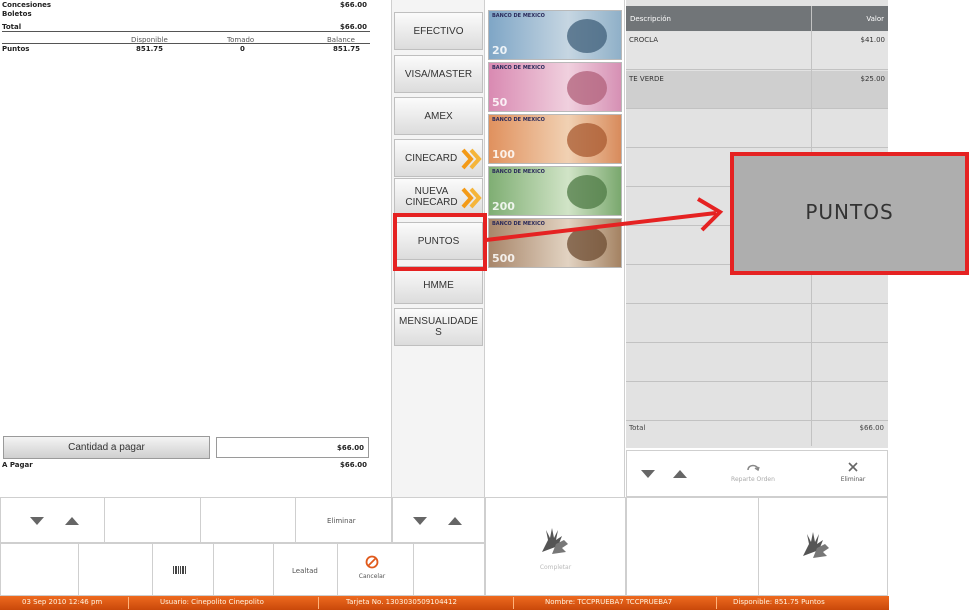 Image resolution: width=969 pixels, height=610 pixels. Describe the element at coordinates (637, 428) in the screenshot. I see `table-total-label: Total` at that location.